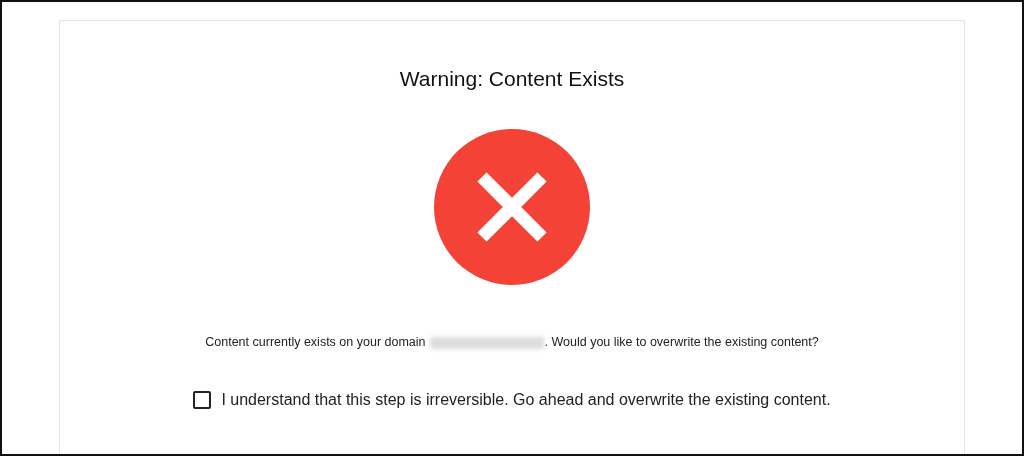 This screenshot has height=456, width=1024. I want to click on confirm-checkbox, so click(202, 399).